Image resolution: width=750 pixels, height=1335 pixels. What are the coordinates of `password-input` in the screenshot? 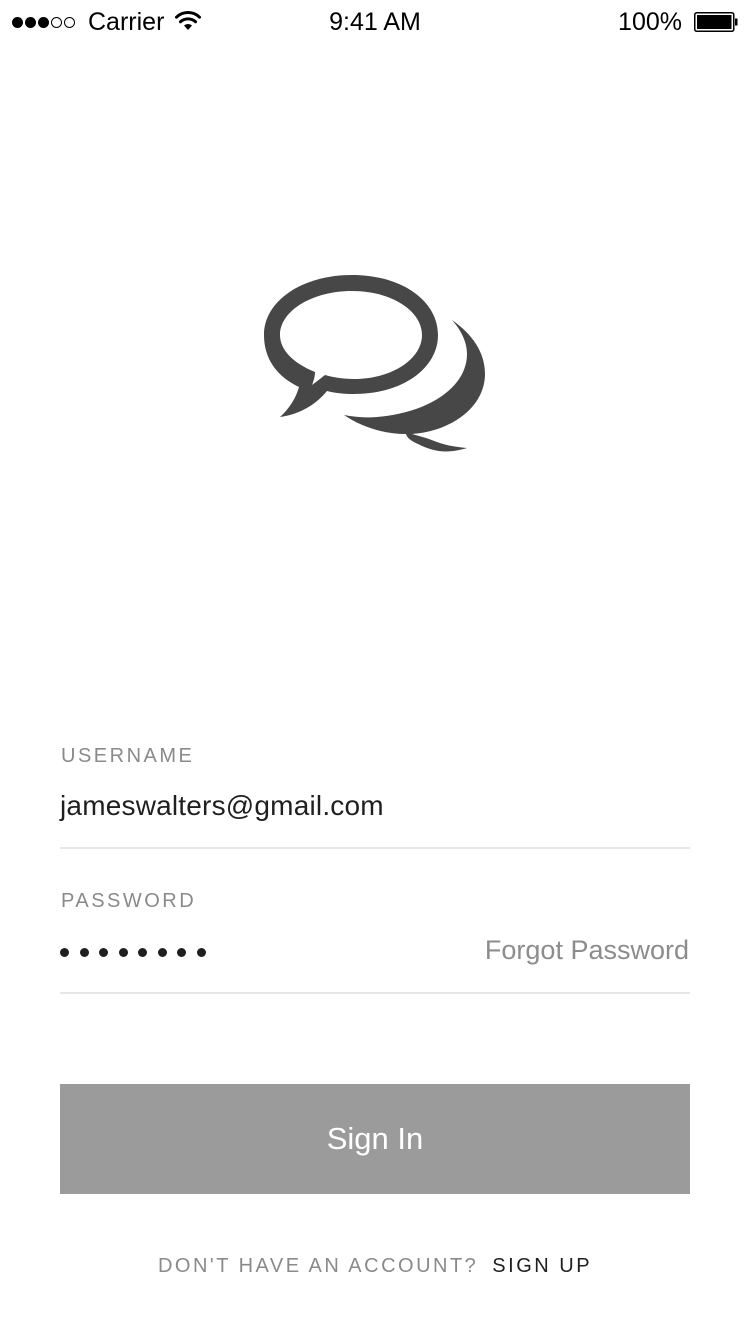 It's located at (138, 952).